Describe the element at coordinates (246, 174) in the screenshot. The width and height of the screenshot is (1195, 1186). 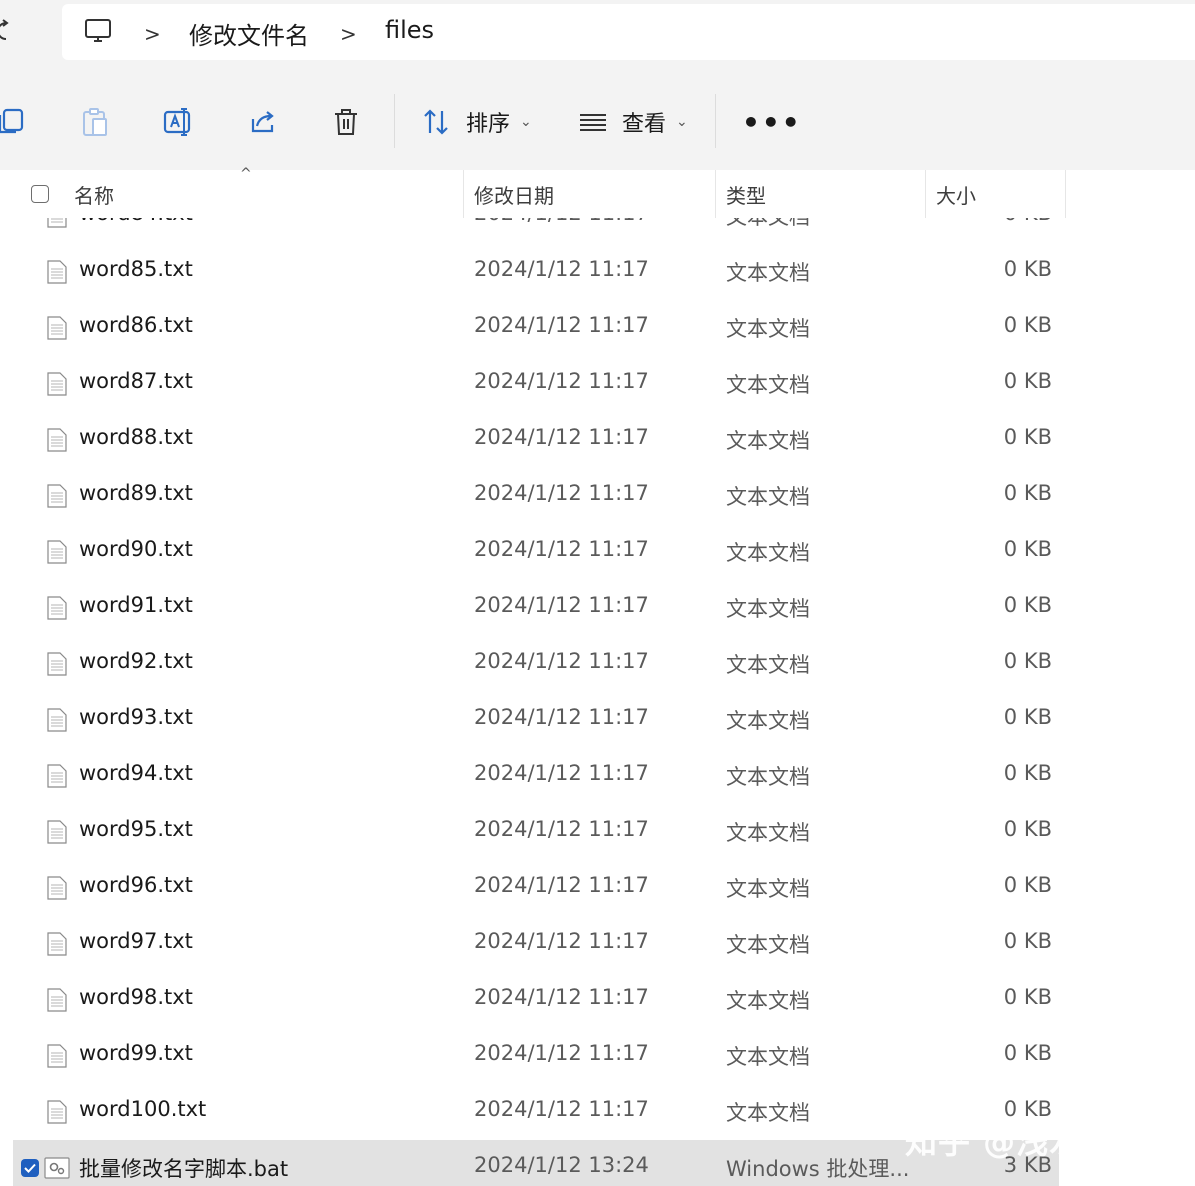
I see `sort-ascending-icon: ^` at that location.